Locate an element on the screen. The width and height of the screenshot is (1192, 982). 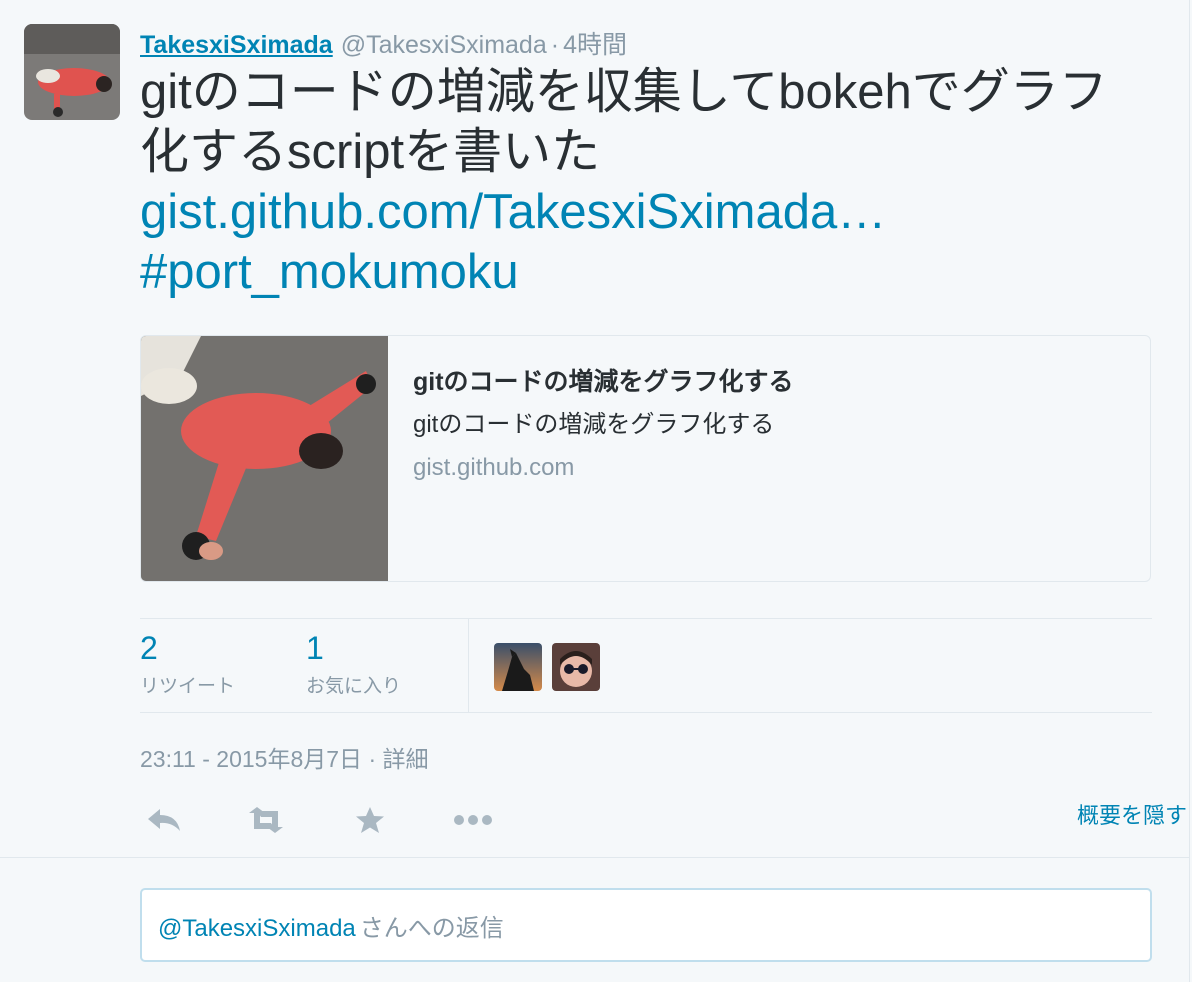
star-icon is located at coordinates (370, 820).